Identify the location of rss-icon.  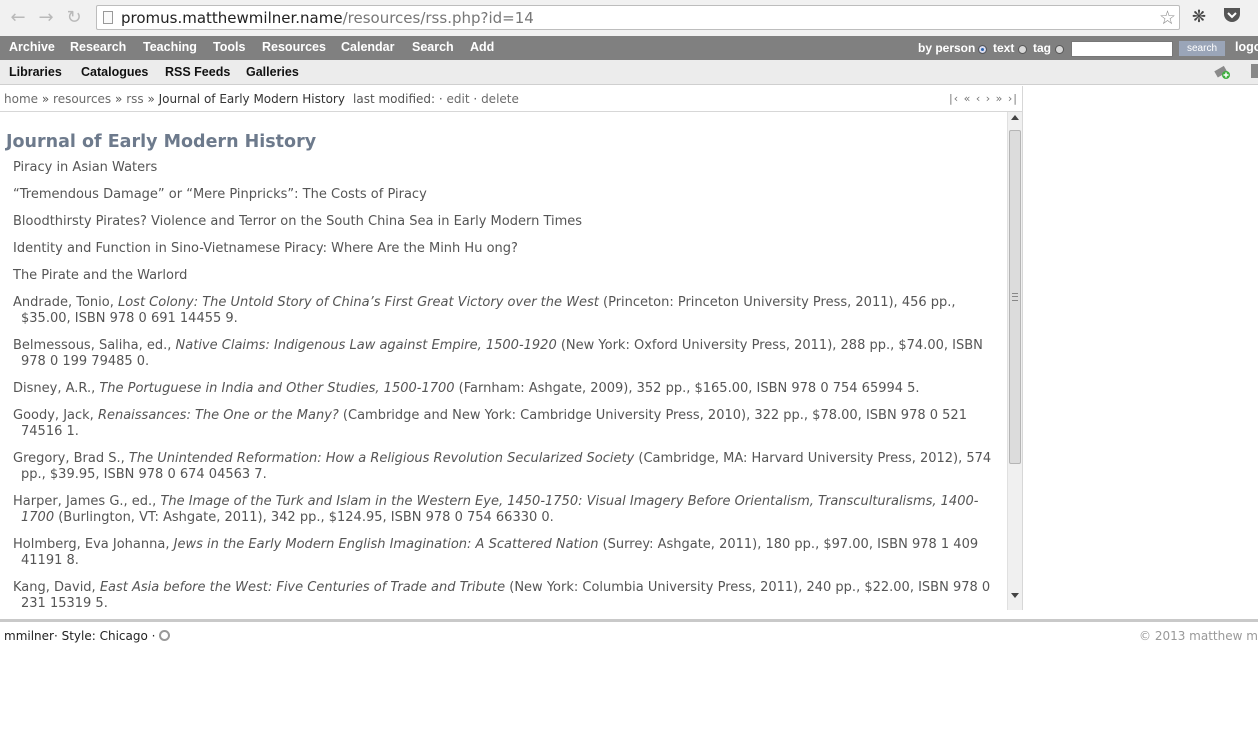
(165, 635).